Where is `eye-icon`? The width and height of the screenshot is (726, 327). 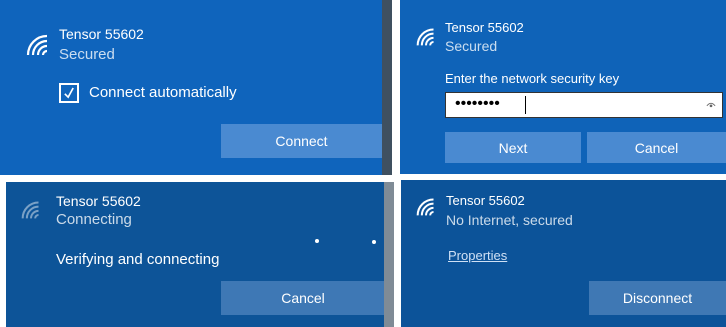
eye-icon is located at coordinates (711, 105).